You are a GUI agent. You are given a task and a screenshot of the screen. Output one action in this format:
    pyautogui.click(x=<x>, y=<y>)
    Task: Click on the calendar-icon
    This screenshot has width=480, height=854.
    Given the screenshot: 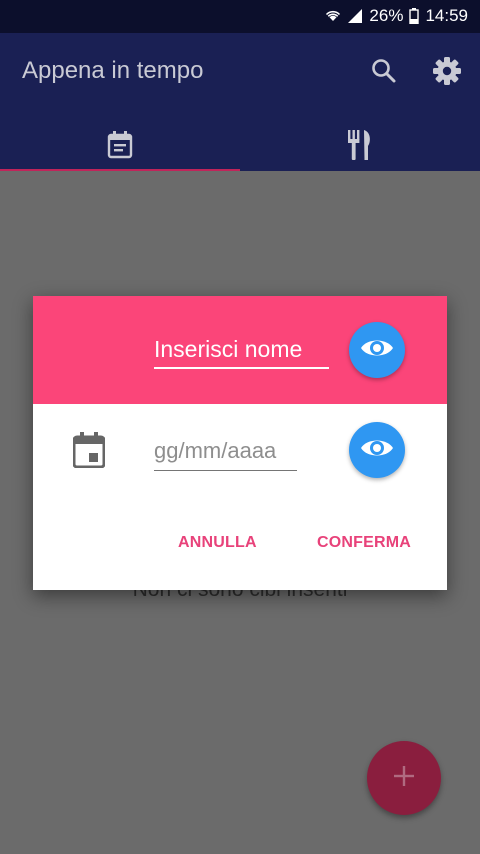 What is the action you would take?
    pyautogui.click(x=89, y=452)
    